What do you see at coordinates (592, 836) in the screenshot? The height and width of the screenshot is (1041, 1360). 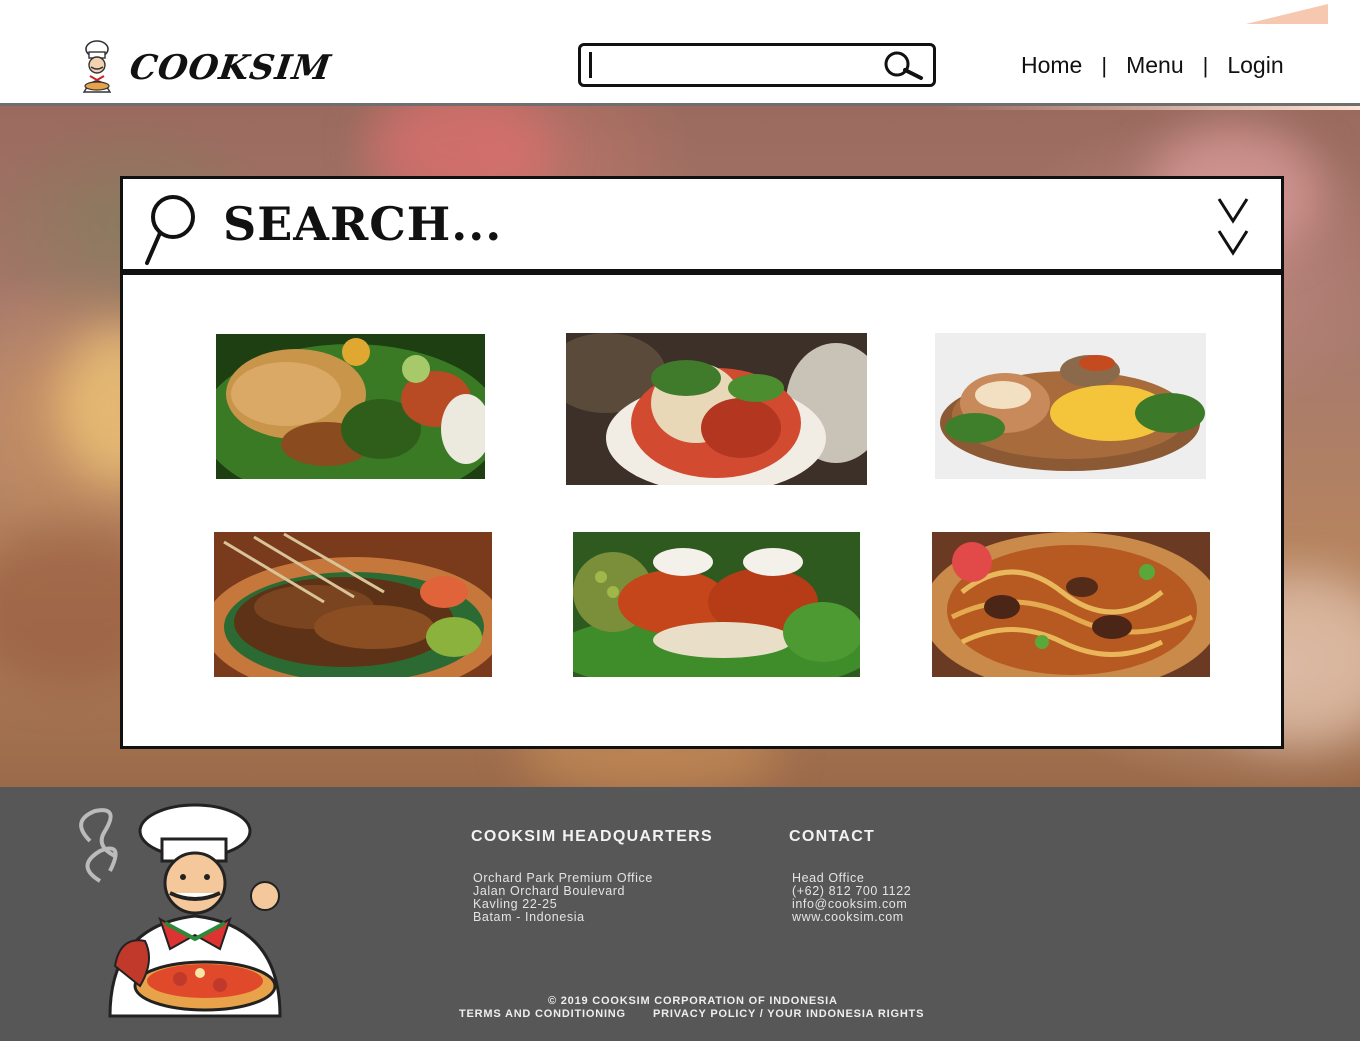 I see `hq-title: COOKSIM HEADQUARTERS` at bounding box center [592, 836].